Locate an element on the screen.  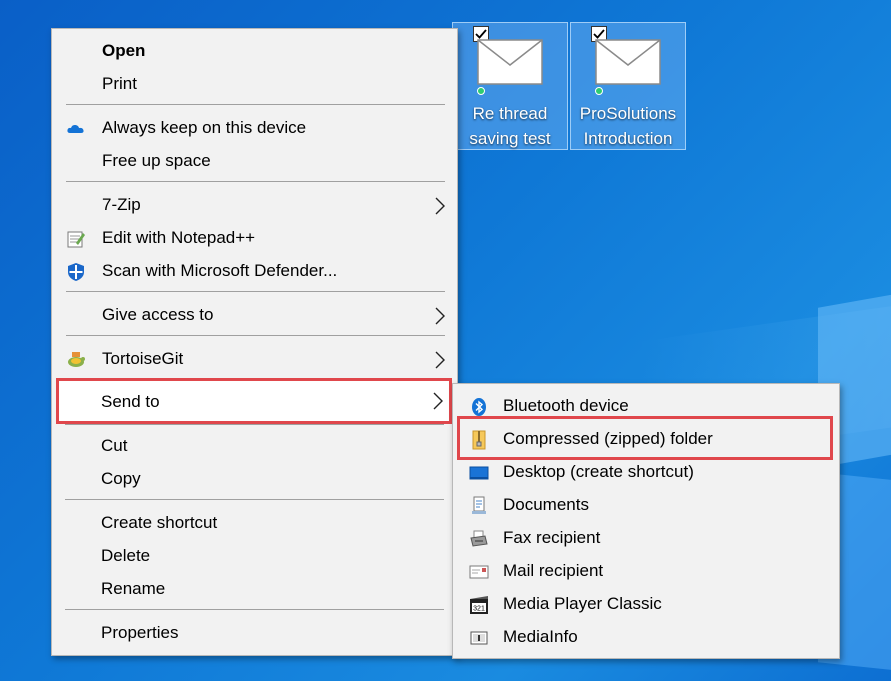
defender-shield-icon is located at coordinates (76, 272).